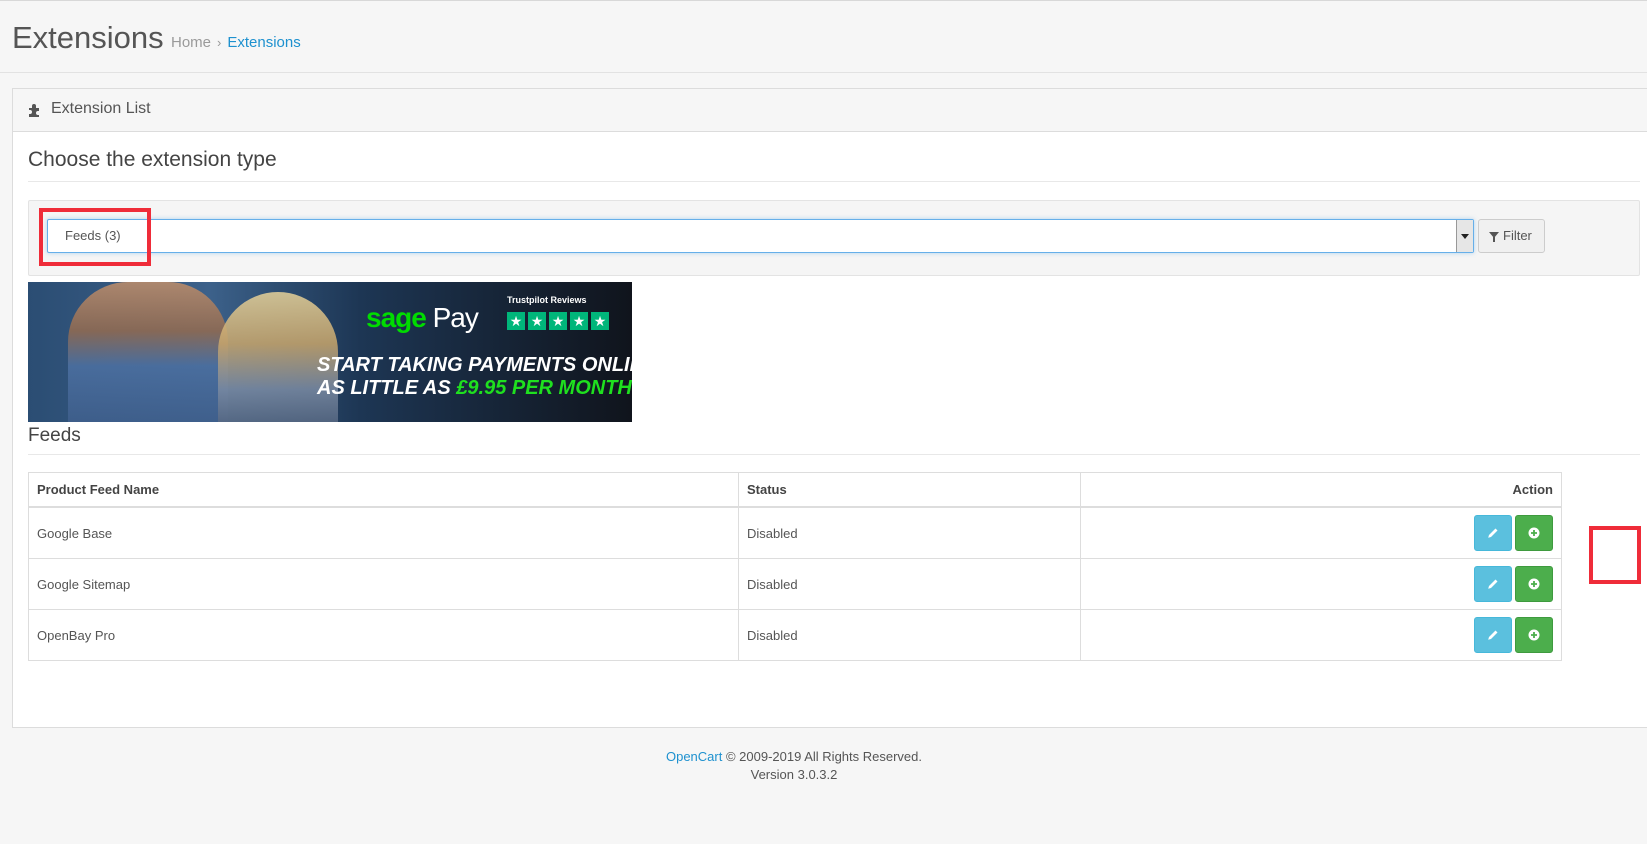 This screenshot has height=844, width=1647. I want to click on page-header: Extensions Home › Extensions, so click(823, 36).